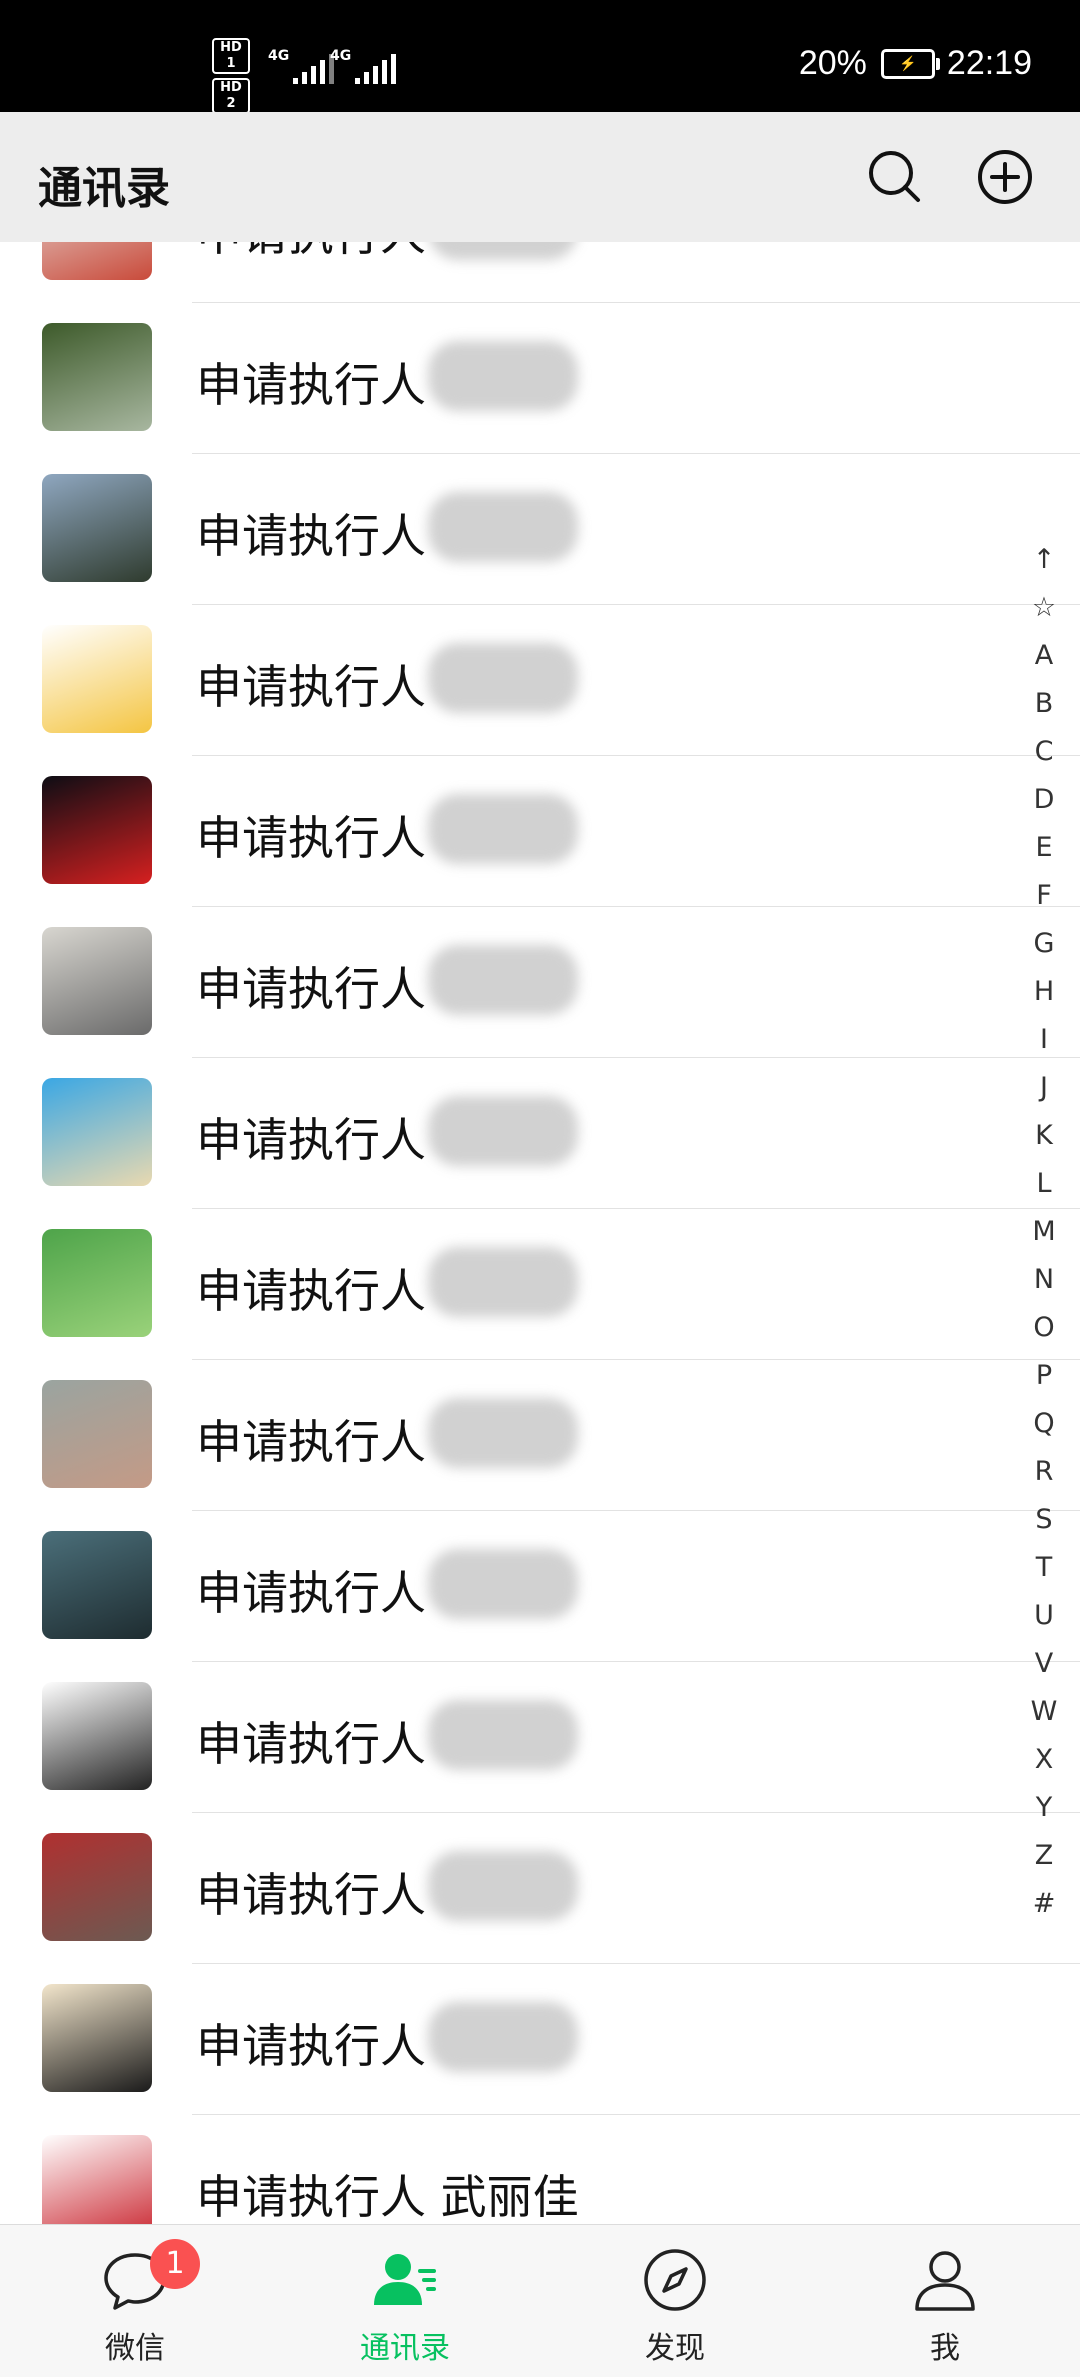  Describe the element at coordinates (1044, 1712) in the screenshot. I see `index-letter: W` at that location.